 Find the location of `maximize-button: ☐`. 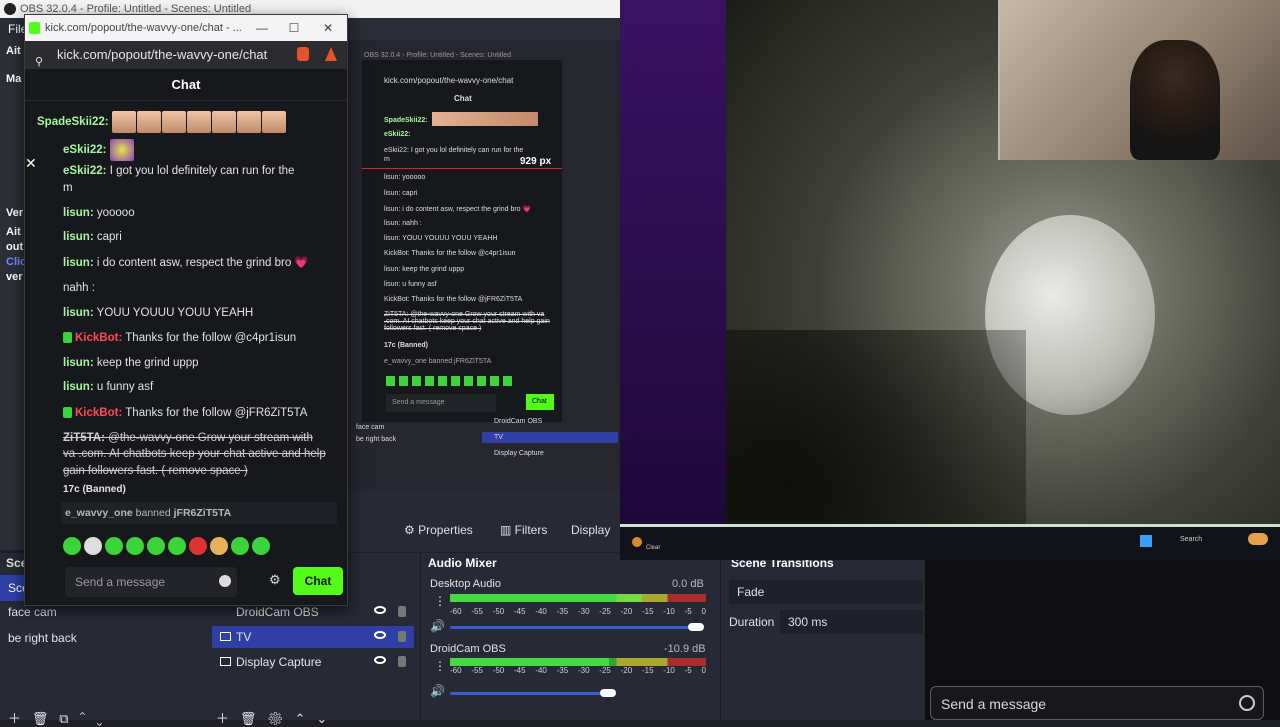

maximize-button: ☐ is located at coordinates (294, 28).